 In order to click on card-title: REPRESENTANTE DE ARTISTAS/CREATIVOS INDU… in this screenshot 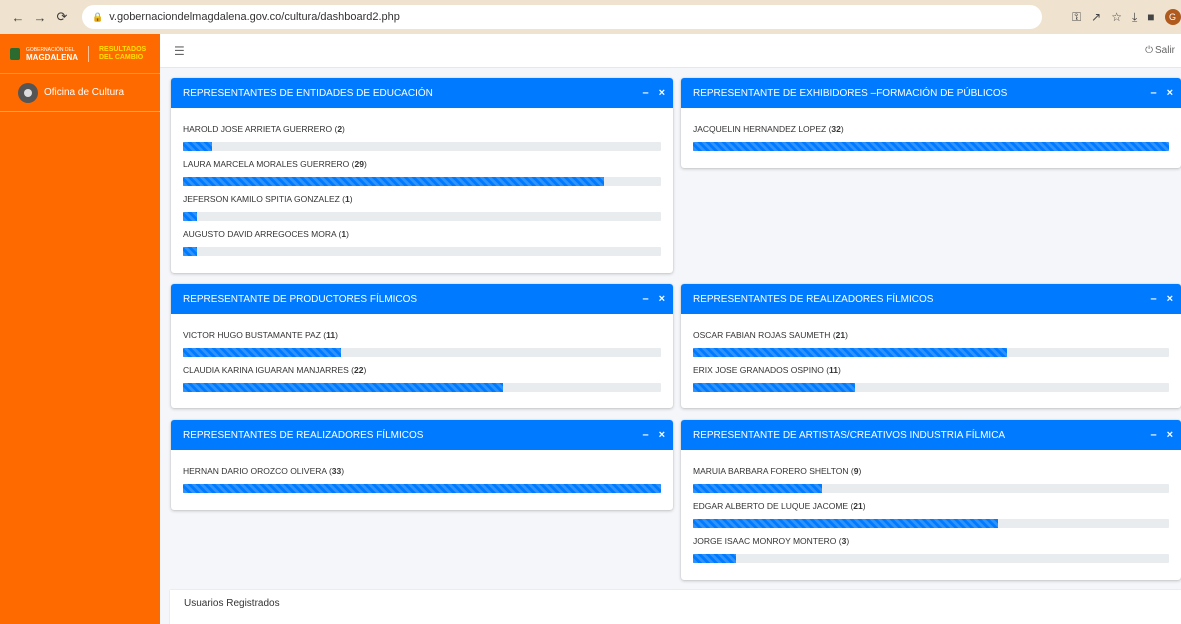, I will do `click(849, 435)`.